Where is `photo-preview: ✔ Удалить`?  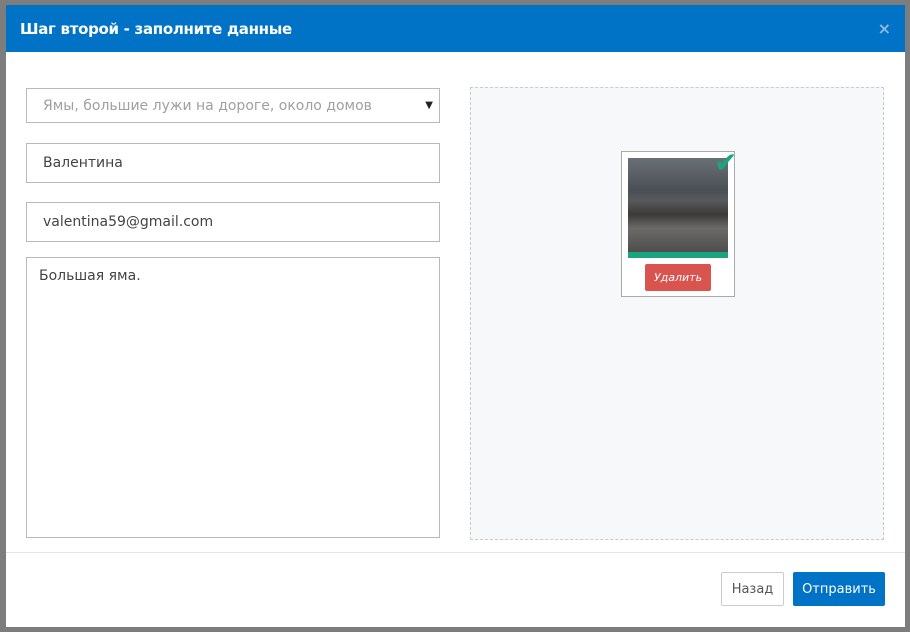
photo-preview: ✔ Удалить is located at coordinates (679, 221).